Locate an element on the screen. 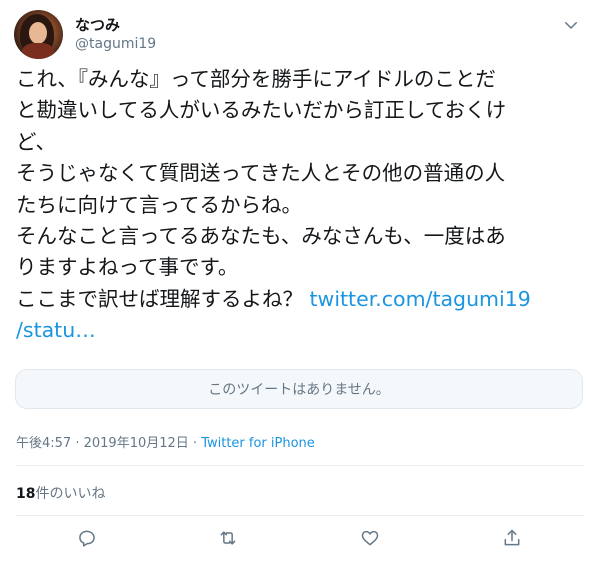 Image resolution: width=598 pixels, height=565 pixels. display-name: なつみ is located at coordinates (97, 24).